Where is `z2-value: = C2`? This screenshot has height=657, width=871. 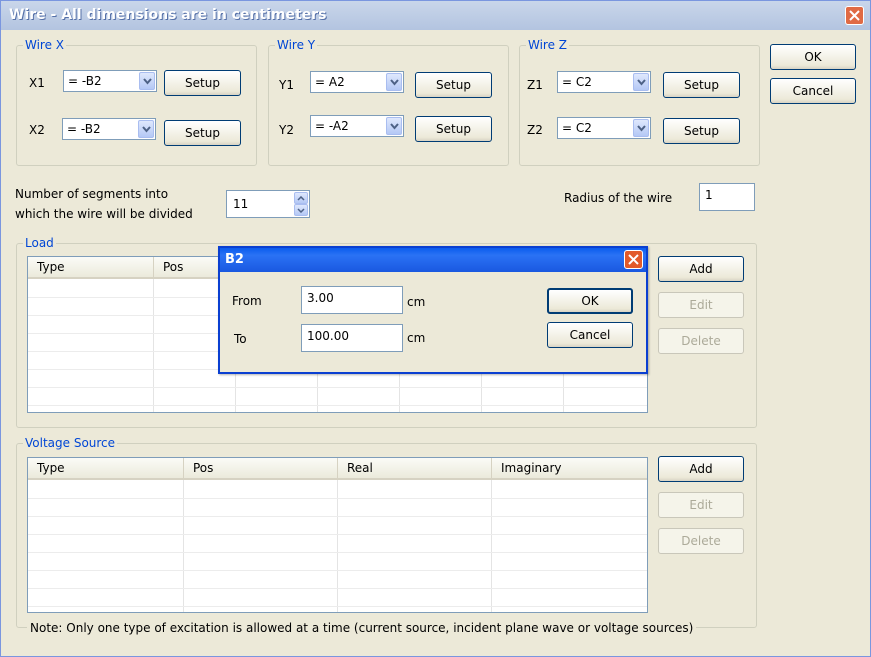 z2-value: = C2 is located at coordinates (577, 128).